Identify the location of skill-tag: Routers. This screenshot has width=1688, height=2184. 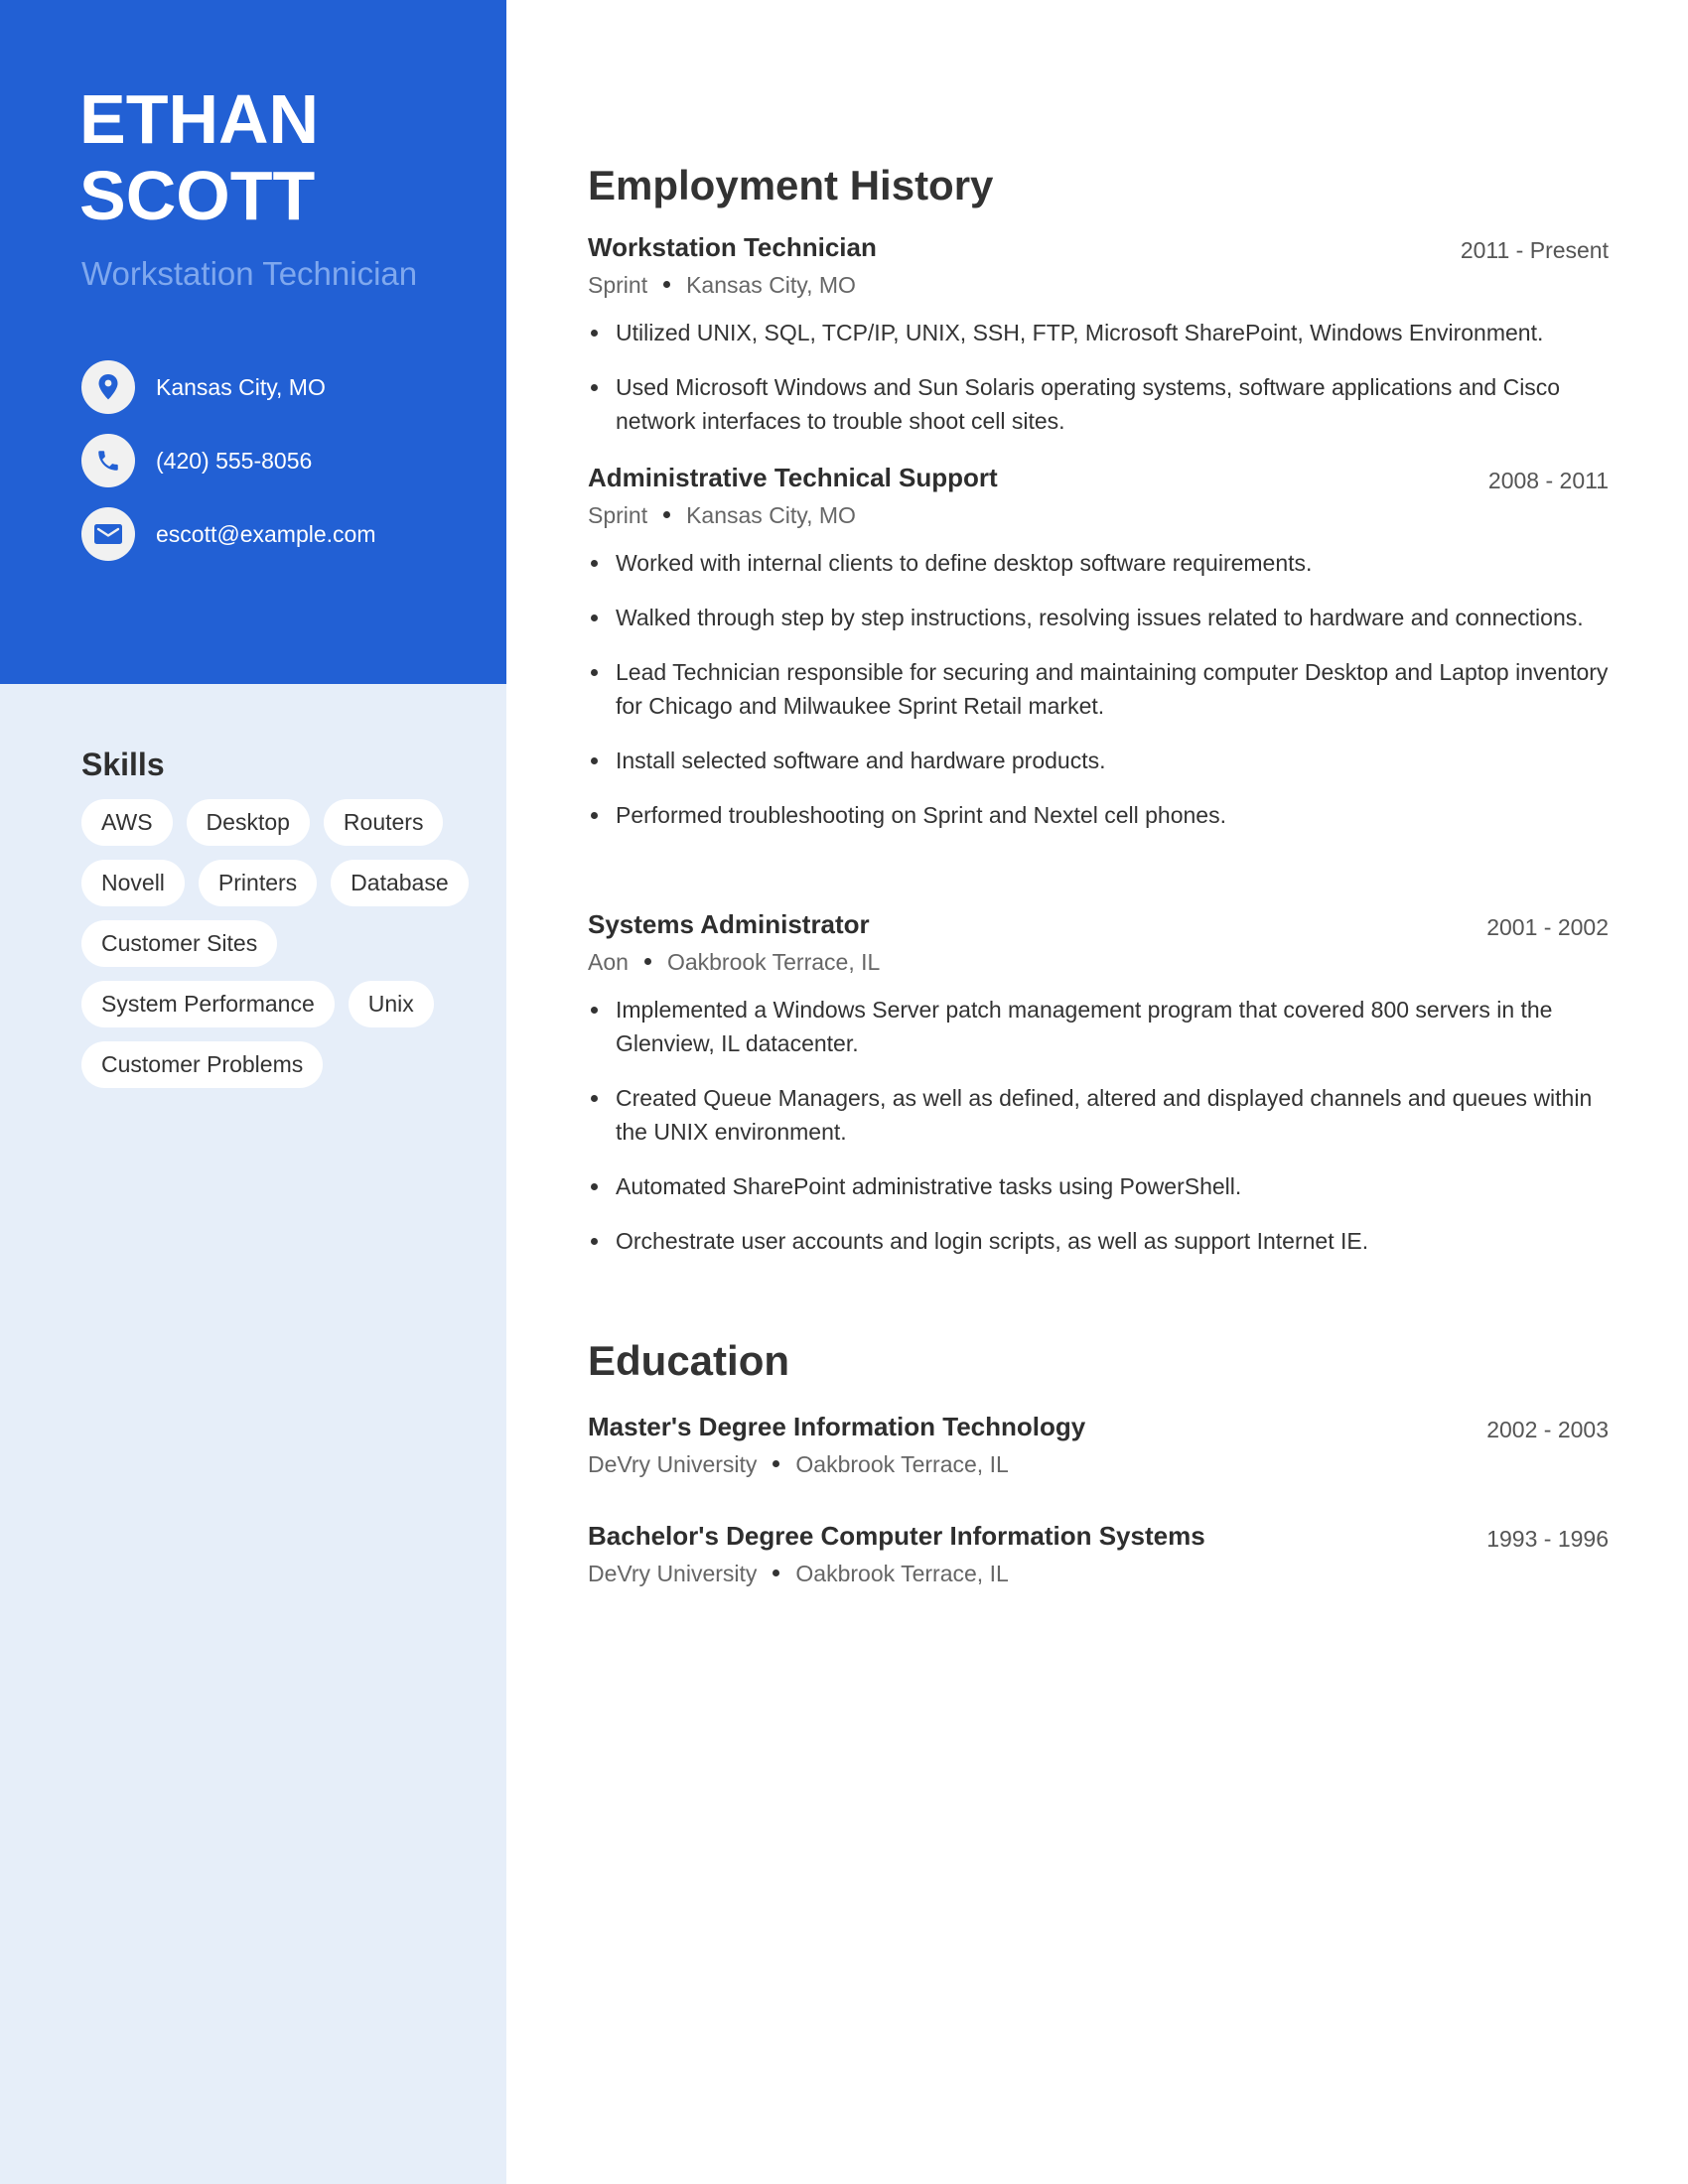
(383, 822).